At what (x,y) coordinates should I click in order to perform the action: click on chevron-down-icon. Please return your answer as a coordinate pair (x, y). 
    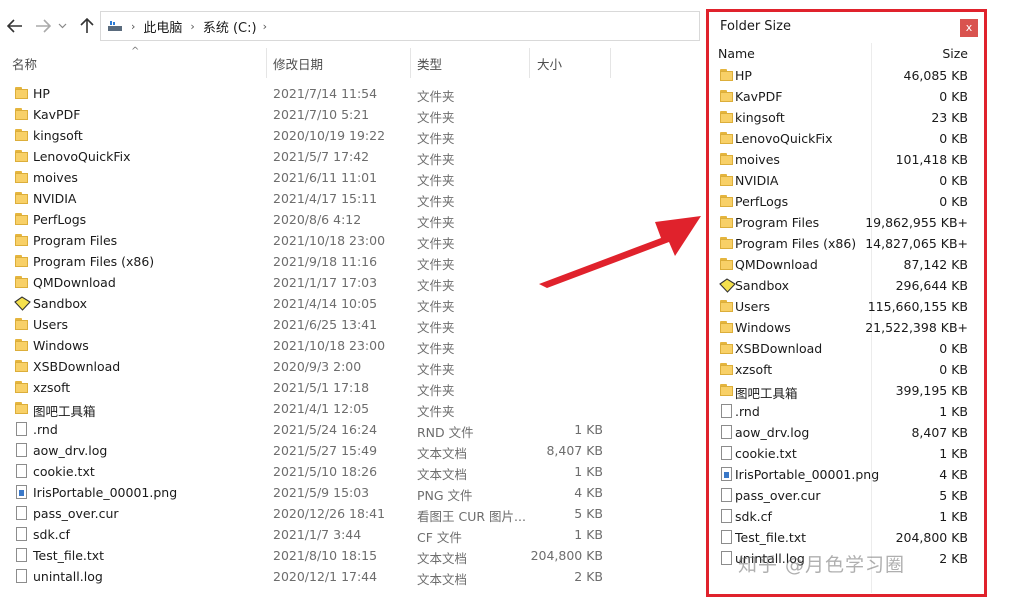
    Looking at the image, I should click on (62, 26).